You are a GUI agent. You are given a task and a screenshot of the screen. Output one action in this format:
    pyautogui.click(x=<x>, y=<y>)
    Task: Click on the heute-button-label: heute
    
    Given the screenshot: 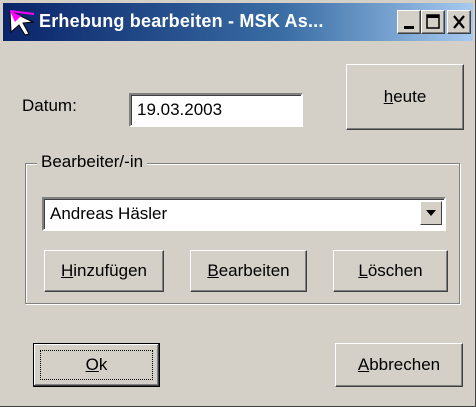 What is the action you would take?
    pyautogui.click(x=405, y=96)
    